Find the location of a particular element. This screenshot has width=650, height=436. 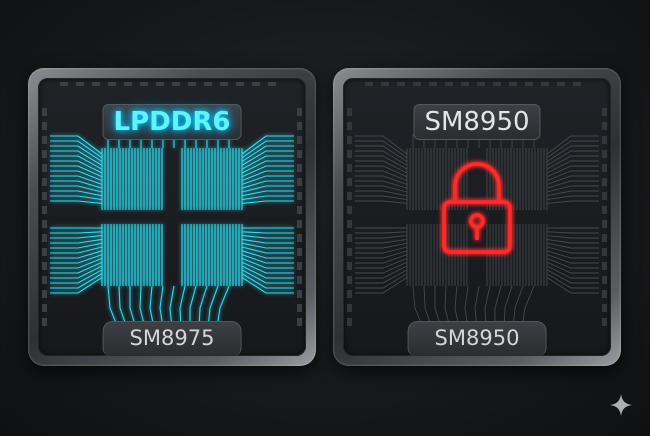

sparkle-icon is located at coordinates (621, 405).